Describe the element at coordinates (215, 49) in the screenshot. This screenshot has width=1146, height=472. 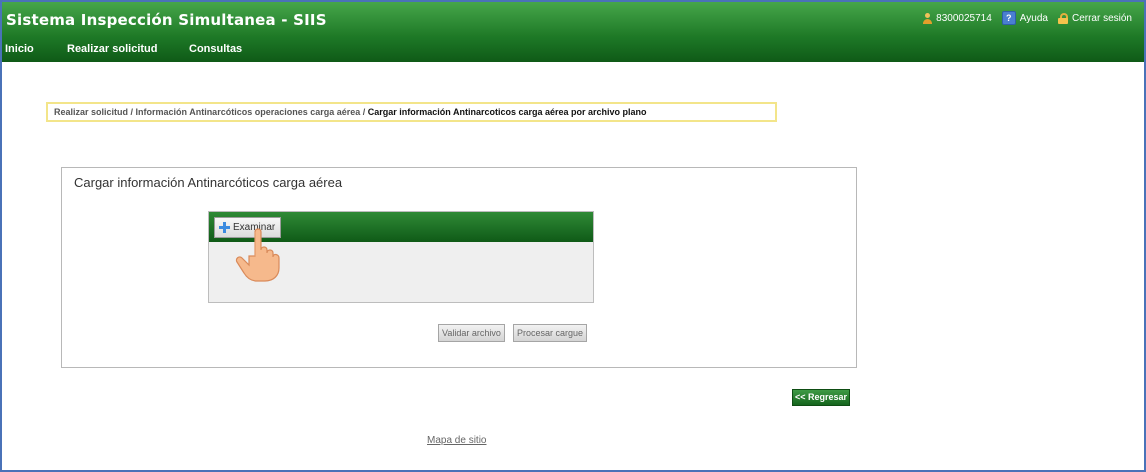
I see `nav-item-consultas: Consultas` at that location.